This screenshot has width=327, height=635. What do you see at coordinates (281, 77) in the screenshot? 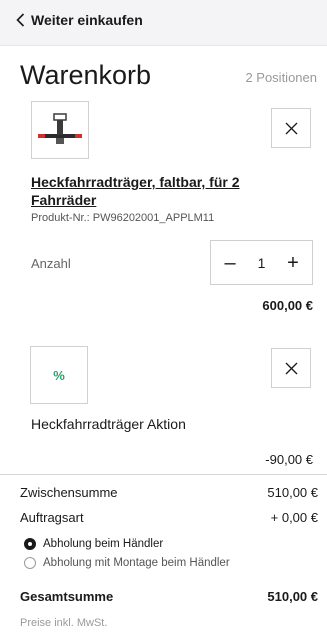
I see `item-count: 2 Positionen` at bounding box center [281, 77].